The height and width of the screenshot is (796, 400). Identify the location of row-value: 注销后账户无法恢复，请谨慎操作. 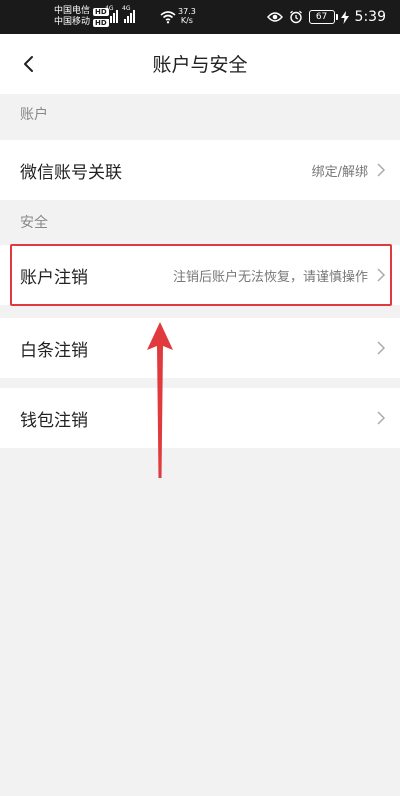
(270, 277).